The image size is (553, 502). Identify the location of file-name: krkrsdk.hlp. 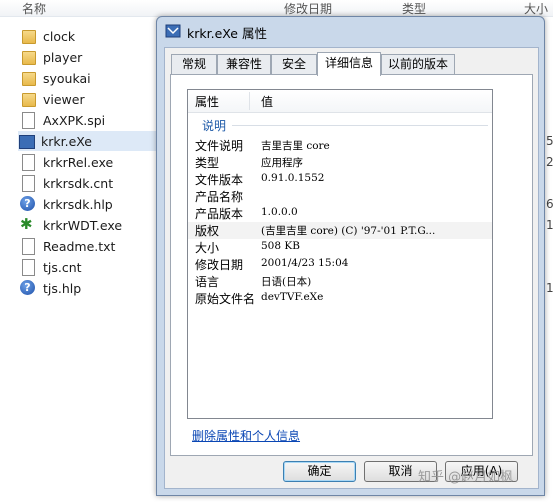
(78, 204).